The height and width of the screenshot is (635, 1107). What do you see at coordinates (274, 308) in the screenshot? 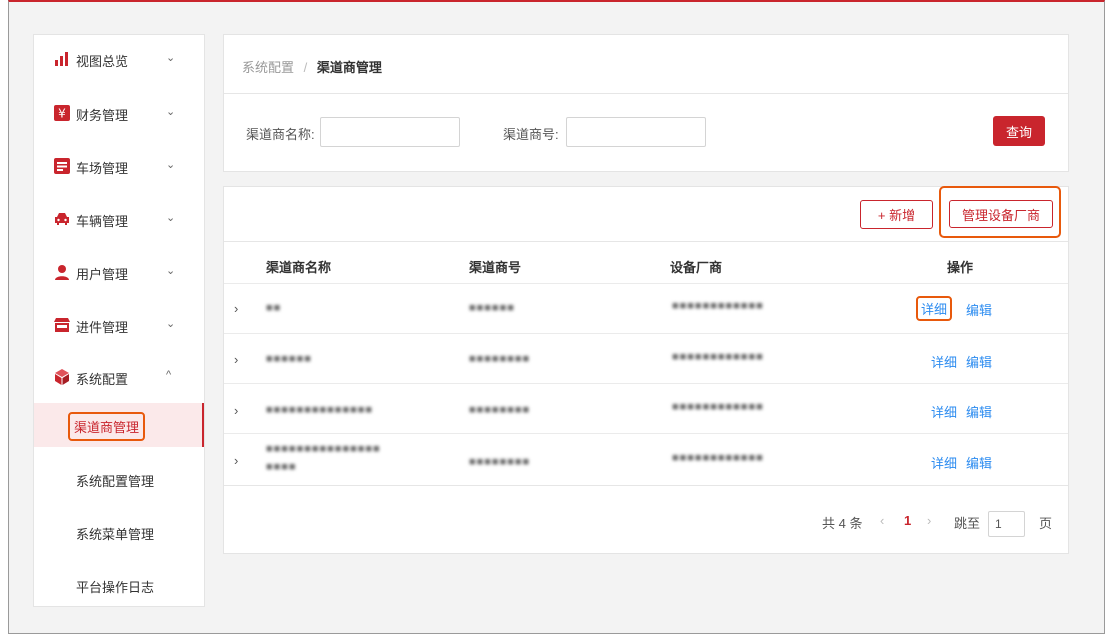
I see `channel-name-cell: ■■` at bounding box center [274, 308].